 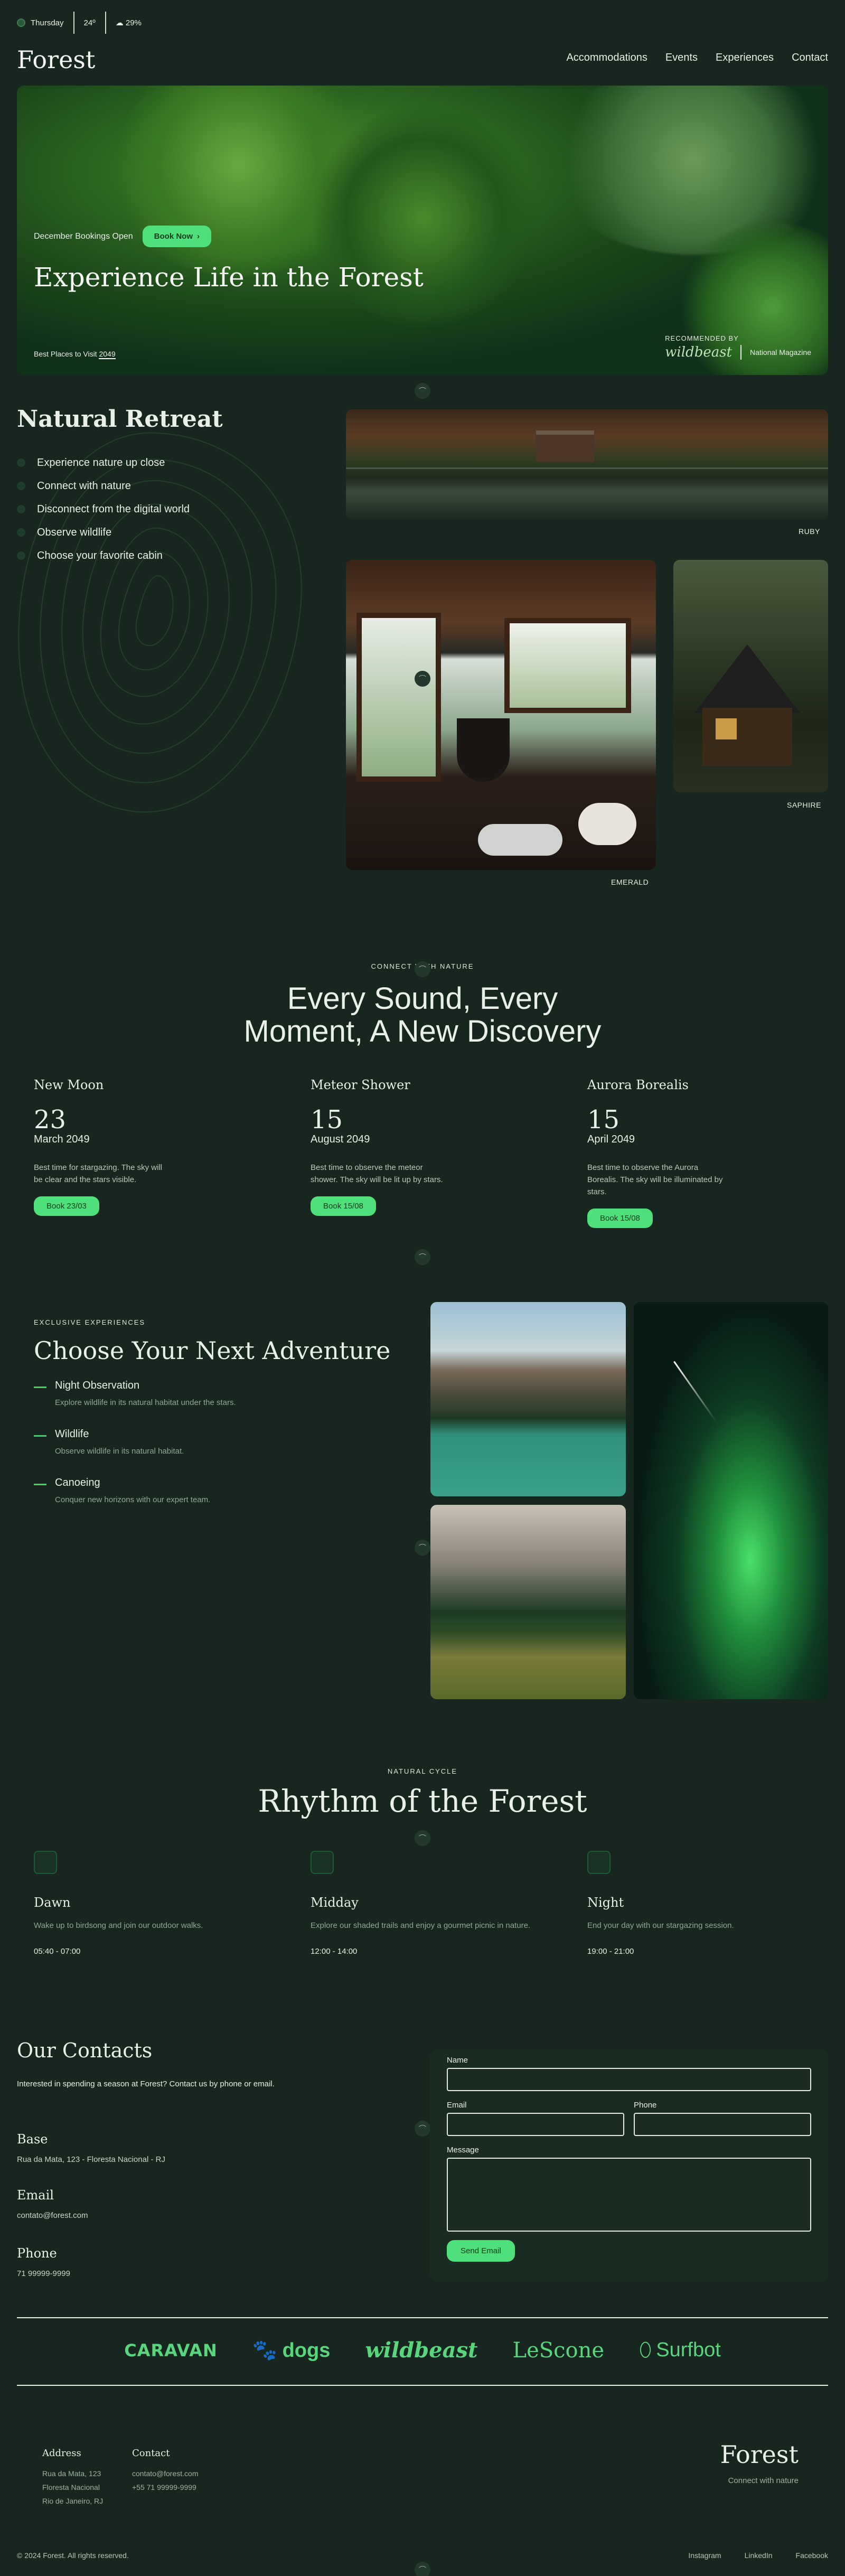 I want to click on phone-group: Phone, so click(x=722, y=2118).